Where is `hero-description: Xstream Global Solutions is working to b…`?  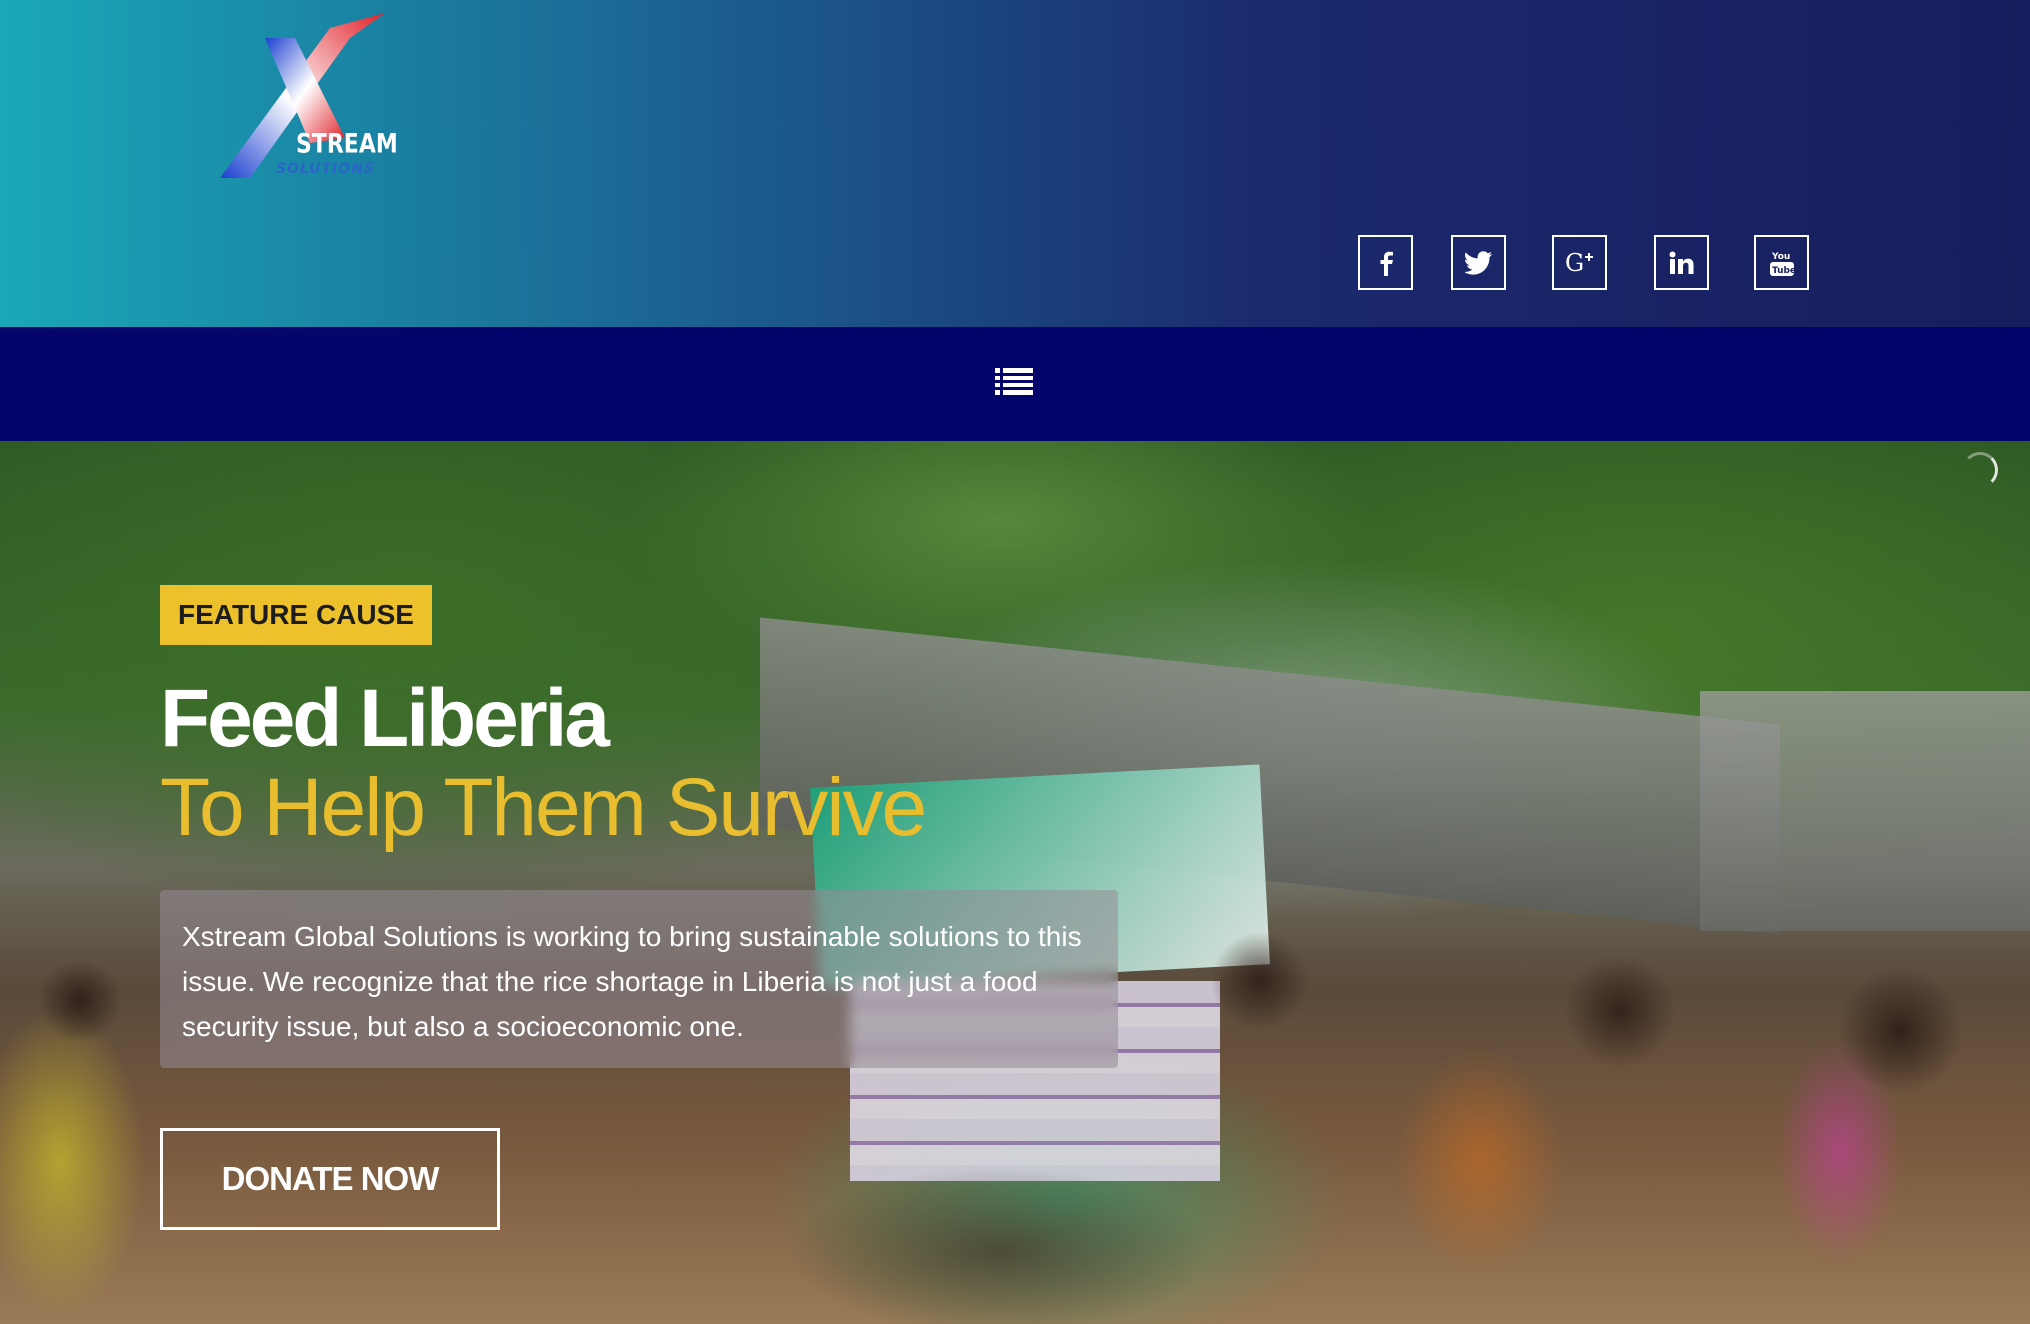
hero-description: Xstream Global Solutions is working to b… is located at coordinates (639, 979).